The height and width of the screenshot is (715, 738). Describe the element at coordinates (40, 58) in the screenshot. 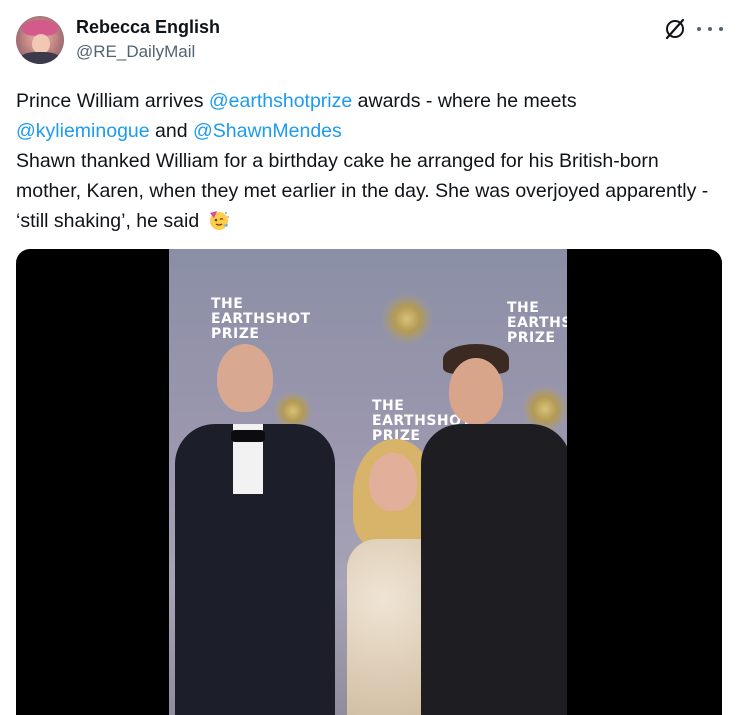

I see `avatar-coat` at that location.